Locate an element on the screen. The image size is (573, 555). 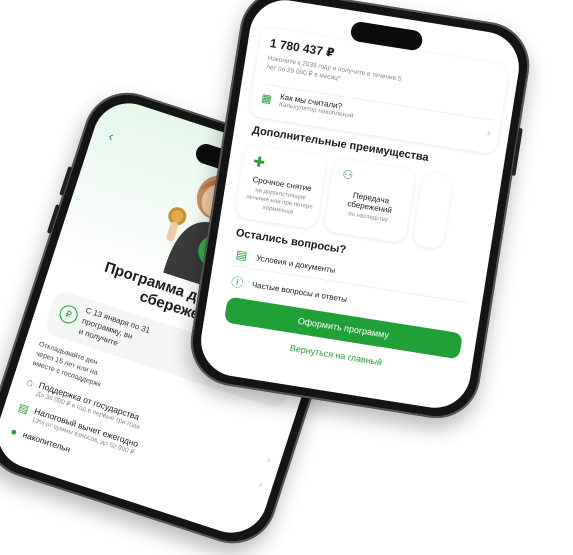
power-button is located at coordinates (517, 151).